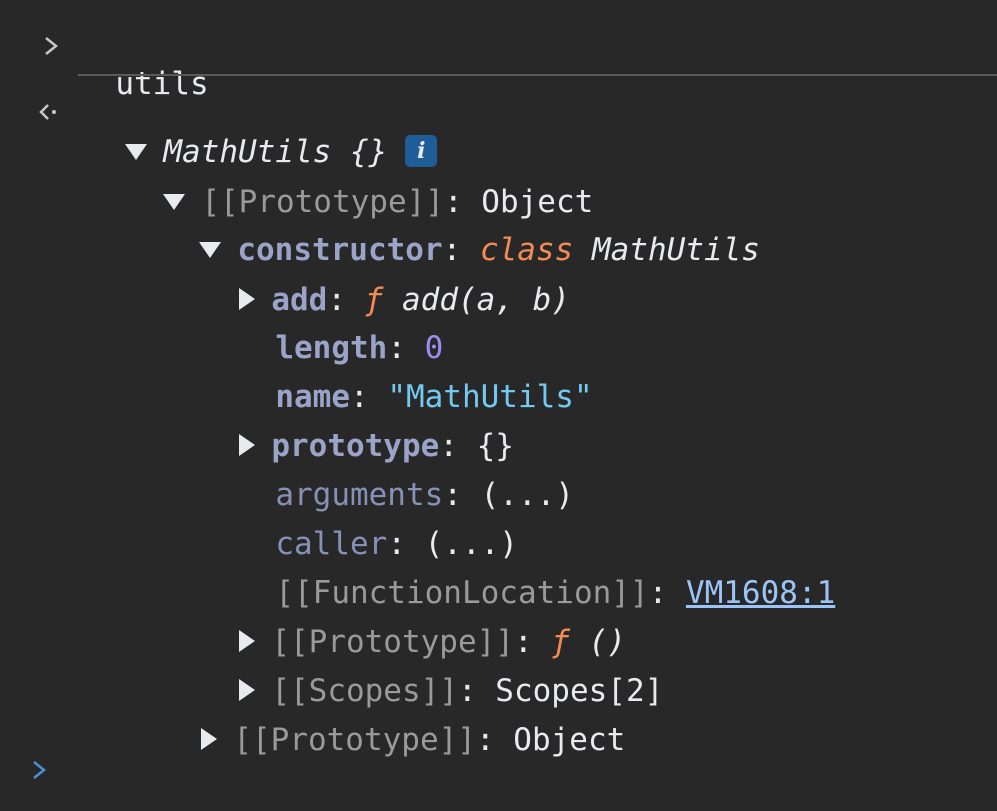 Image resolution: width=997 pixels, height=811 pixels. Describe the element at coordinates (40, 770) in the screenshot. I see `console-prompt-icon` at that location.